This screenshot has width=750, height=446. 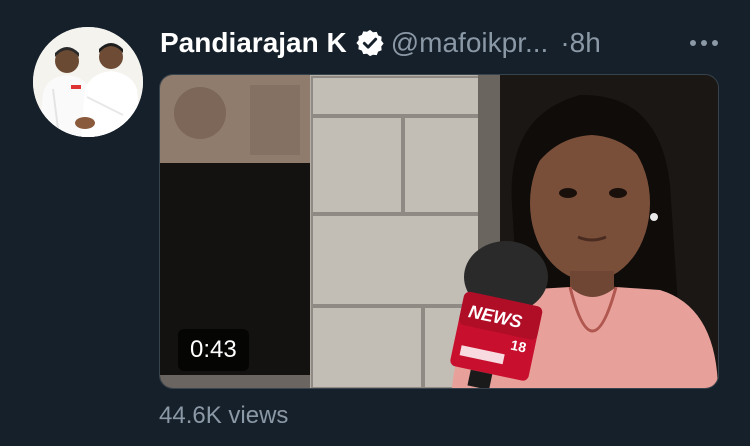 What do you see at coordinates (370, 43) in the screenshot?
I see `verified-badge-icon` at bounding box center [370, 43].